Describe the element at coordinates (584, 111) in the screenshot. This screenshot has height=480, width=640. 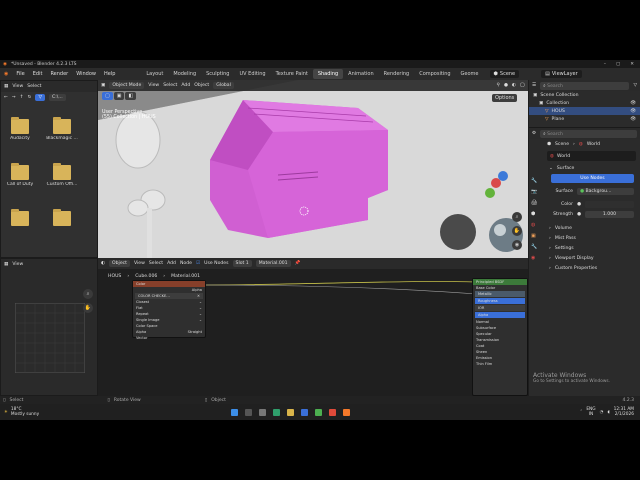
I see `outliner-item-hous: ▽ HOUS 👁` at that location.